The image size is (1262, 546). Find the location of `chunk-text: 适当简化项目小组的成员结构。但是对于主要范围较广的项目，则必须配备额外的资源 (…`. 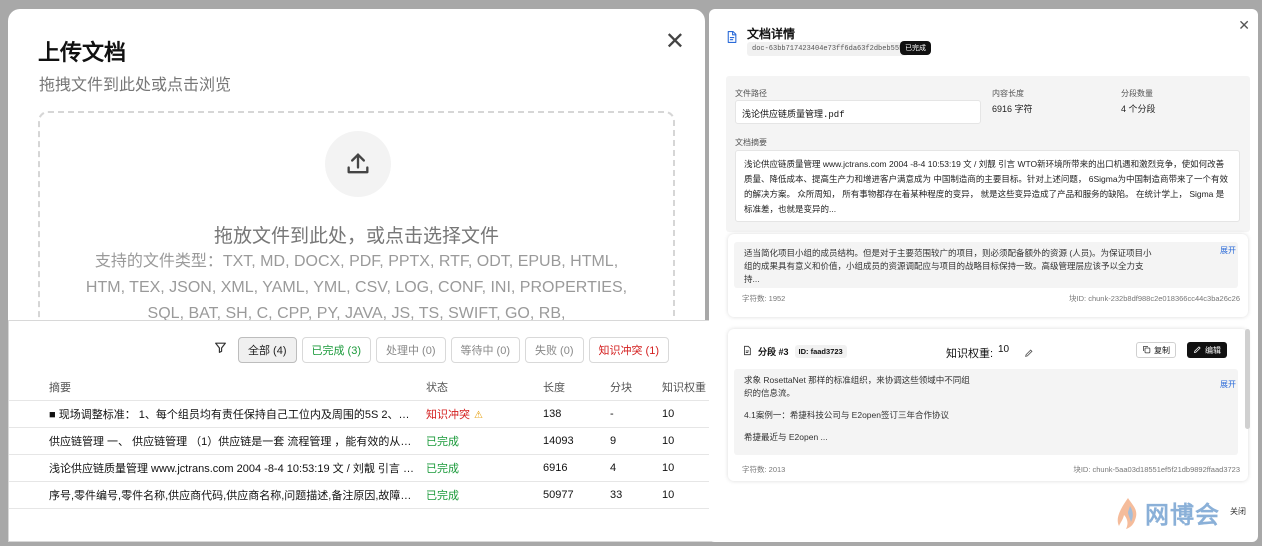

chunk-text: 适当简化项目小组的成员结构。但是对于主要范围较广的项目，则必须配备额外的资源 (… is located at coordinates (986, 265).